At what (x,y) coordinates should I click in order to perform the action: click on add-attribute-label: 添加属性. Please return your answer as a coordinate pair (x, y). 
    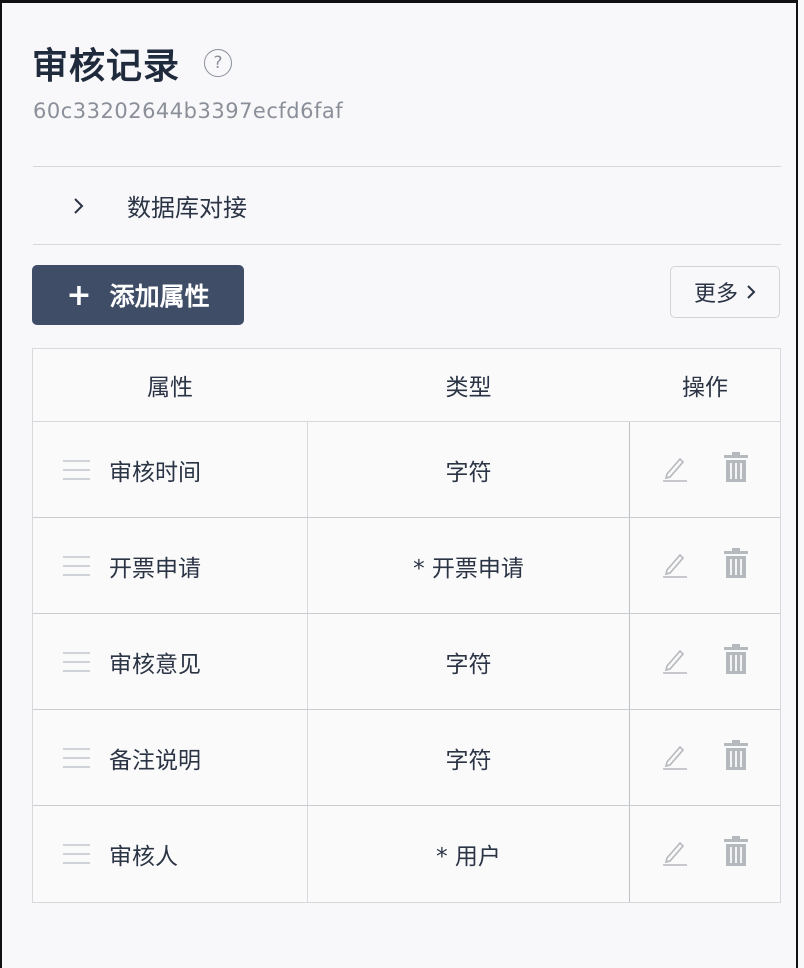
    Looking at the image, I should click on (159, 296).